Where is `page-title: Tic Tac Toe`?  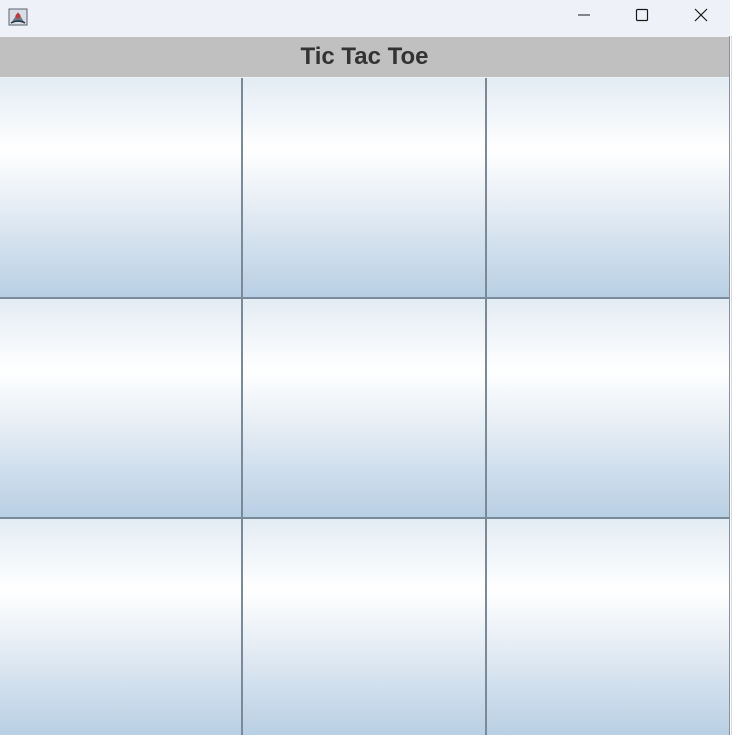
page-title: Tic Tac Toe is located at coordinates (364, 56).